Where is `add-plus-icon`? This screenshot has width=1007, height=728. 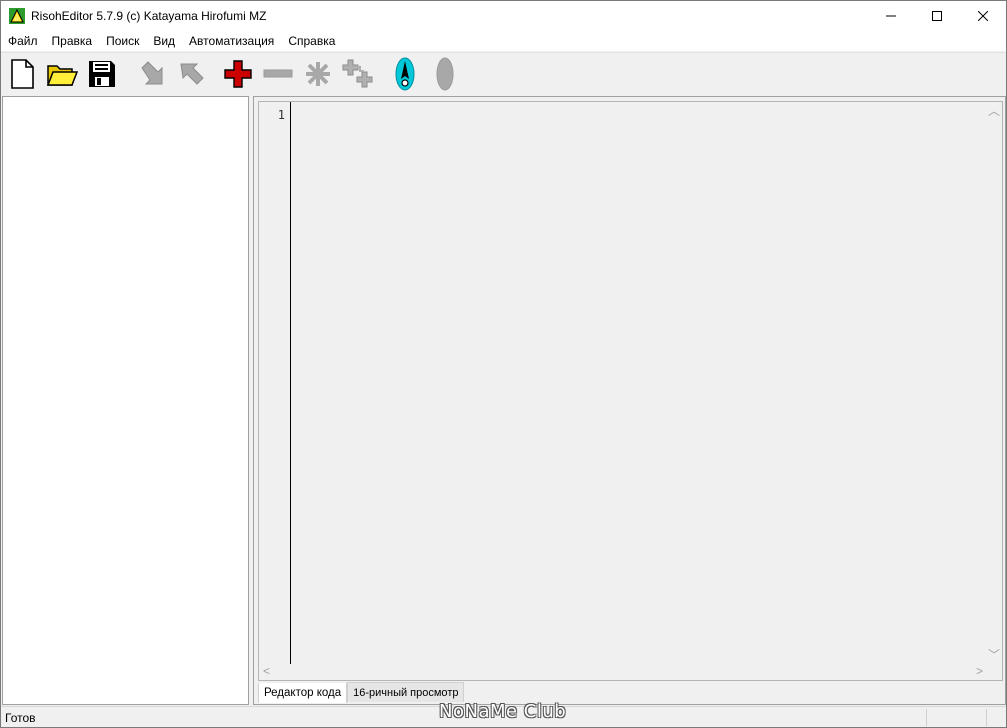
add-plus-icon is located at coordinates (238, 74).